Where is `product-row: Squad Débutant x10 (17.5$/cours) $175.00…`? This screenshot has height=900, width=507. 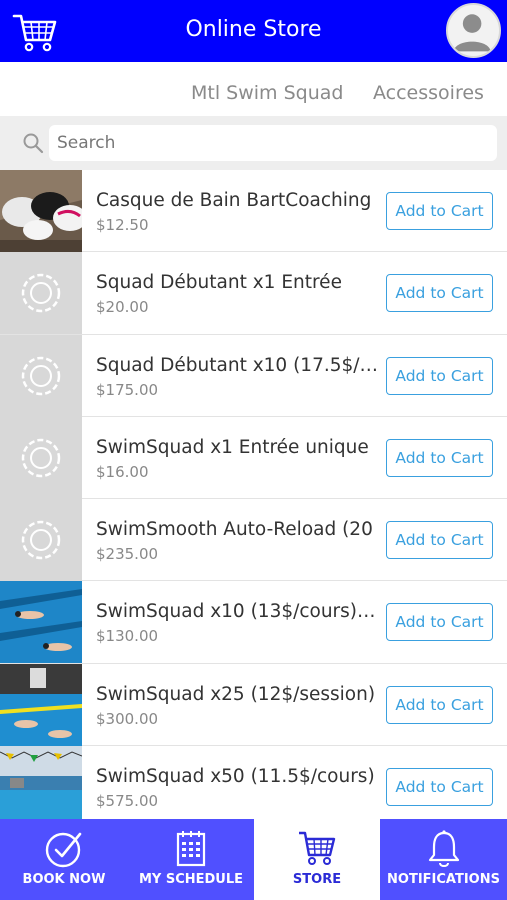
product-row: Squad Débutant x10 (17.5$/cours) $175.00… is located at coordinates (253, 375).